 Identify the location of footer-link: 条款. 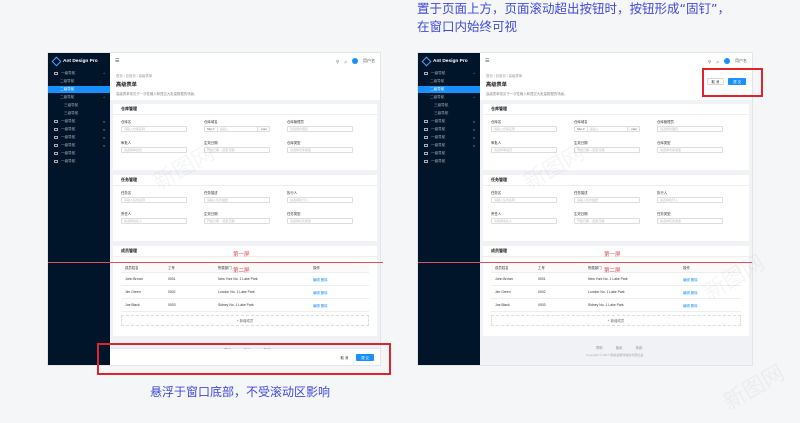
(639, 347).